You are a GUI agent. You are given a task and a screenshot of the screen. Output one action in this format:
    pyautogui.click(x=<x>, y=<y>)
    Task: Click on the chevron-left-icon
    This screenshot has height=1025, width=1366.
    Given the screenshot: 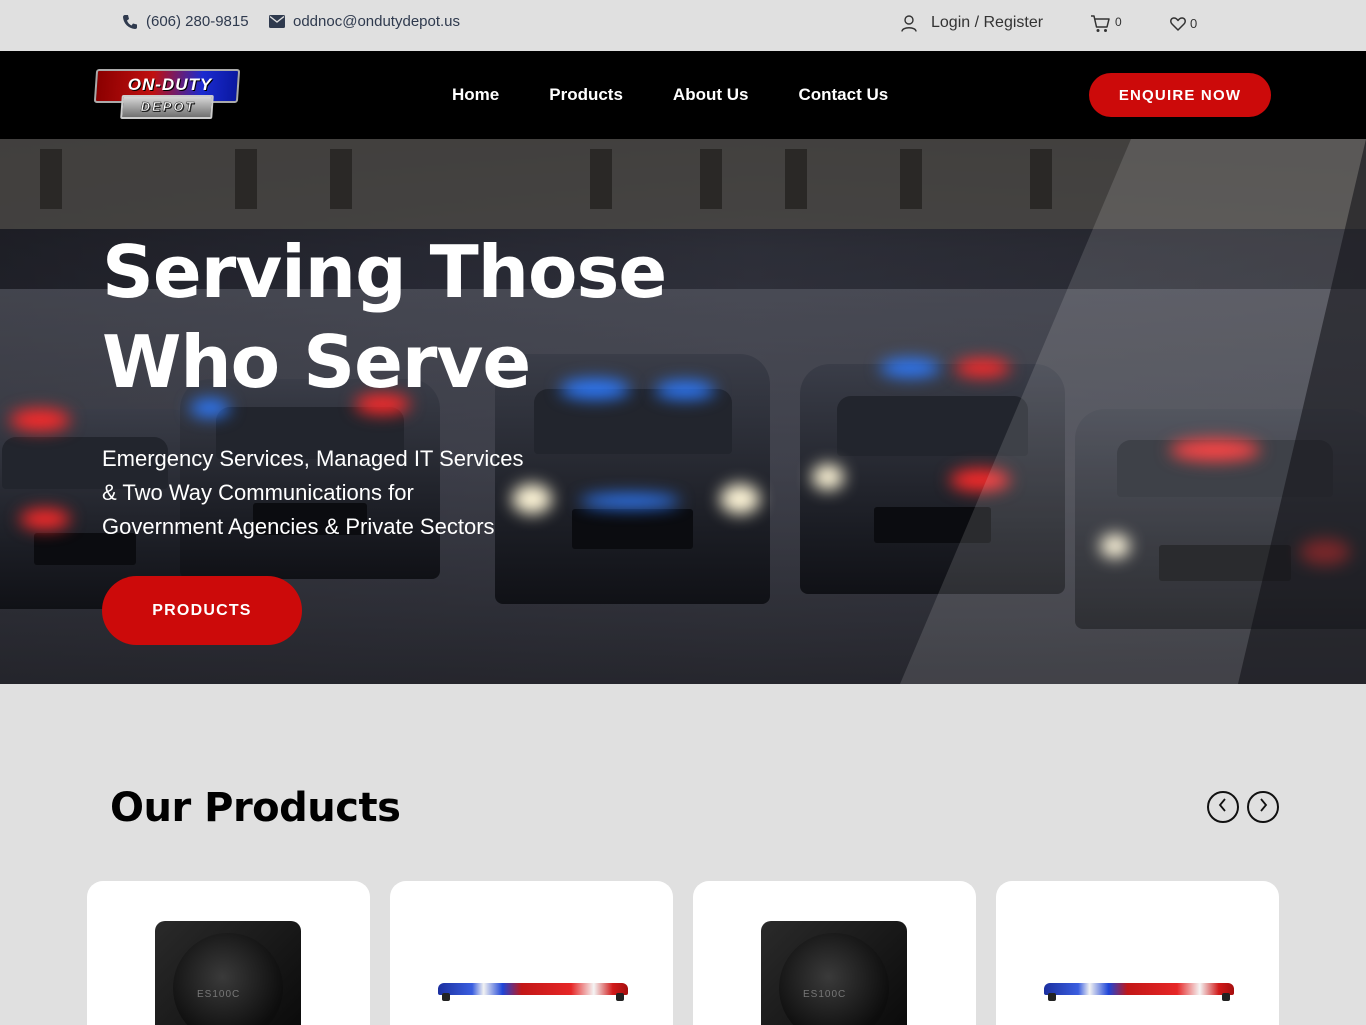 What is the action you would take?
    pyautogui.click(x=1223, y=807)
    